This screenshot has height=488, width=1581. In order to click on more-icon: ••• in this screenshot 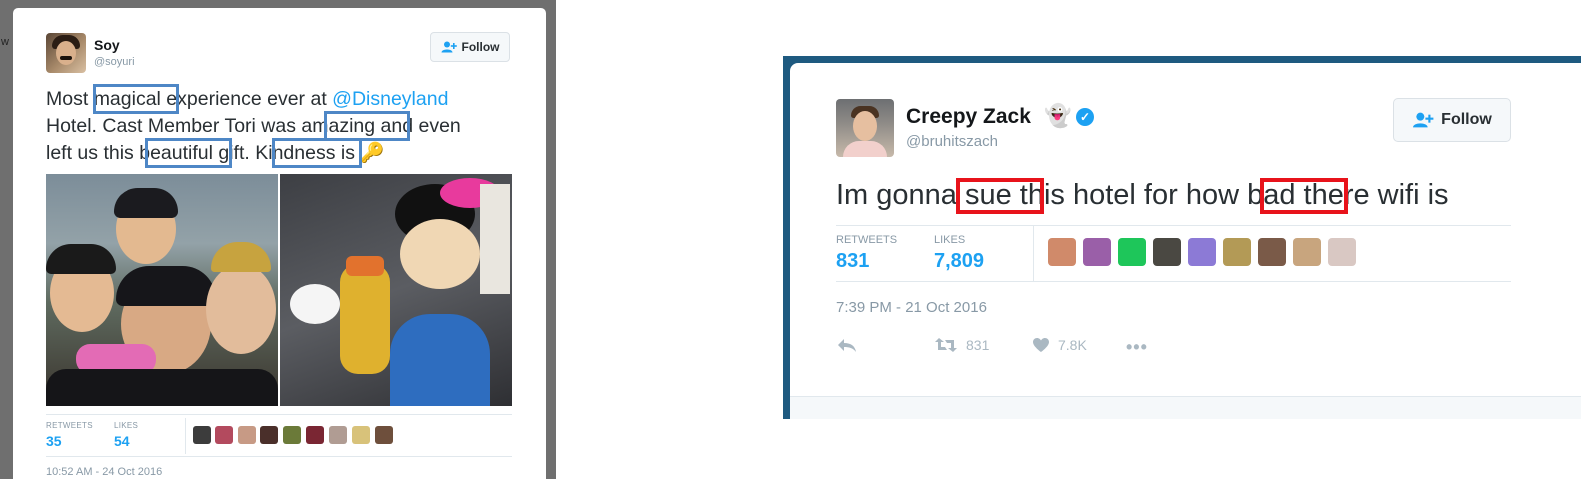, I will do `click(1137, 347)`.